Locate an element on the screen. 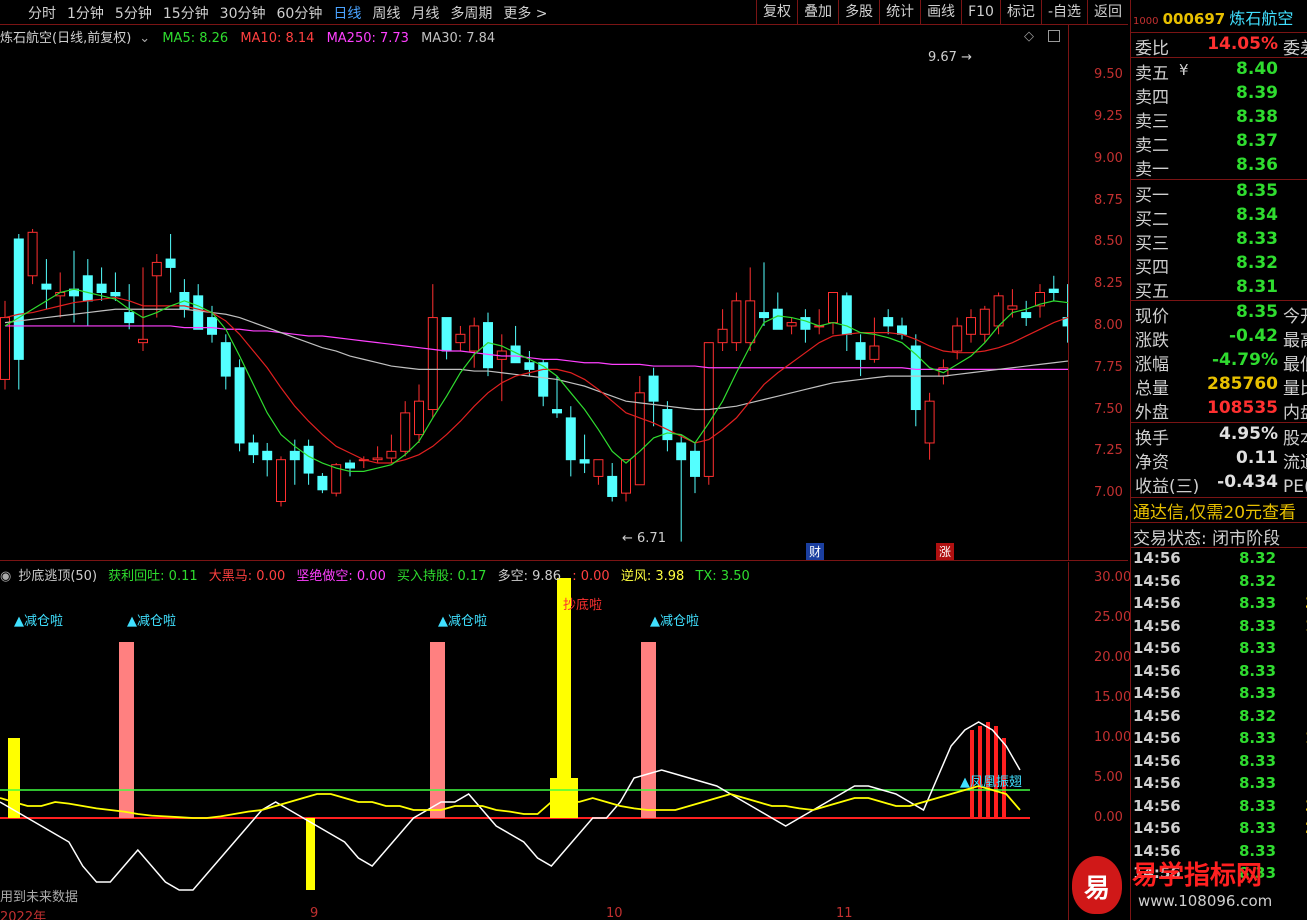  bid-row-0: 买一 8.35 is located at coordinates (1220, 193).